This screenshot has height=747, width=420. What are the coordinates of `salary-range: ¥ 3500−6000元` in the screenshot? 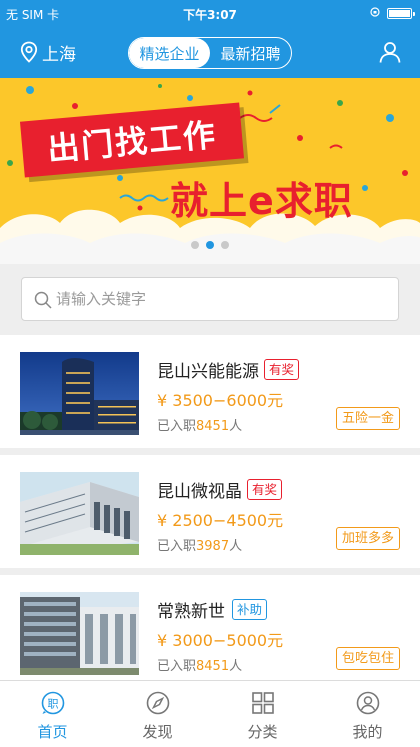 It's located at (220, 399).